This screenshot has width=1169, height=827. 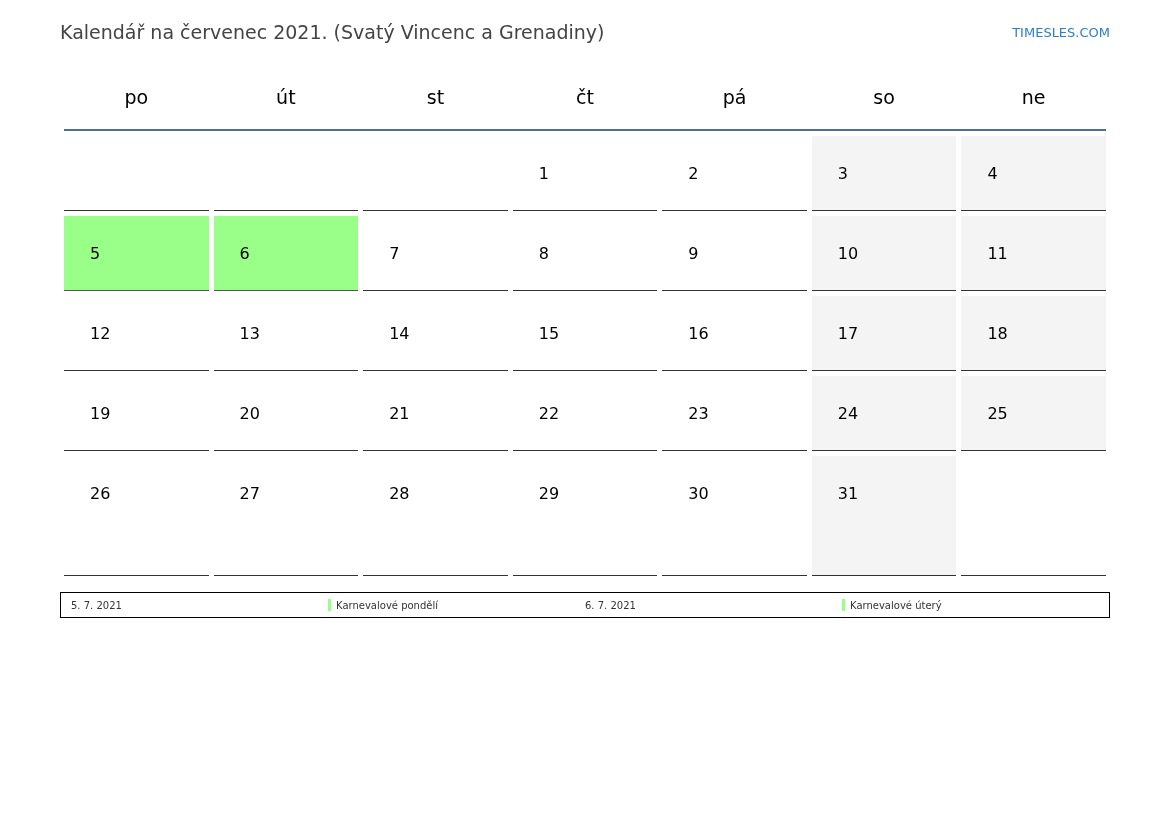 I want to click on weekday-header: po, so click(x=136, y=97).